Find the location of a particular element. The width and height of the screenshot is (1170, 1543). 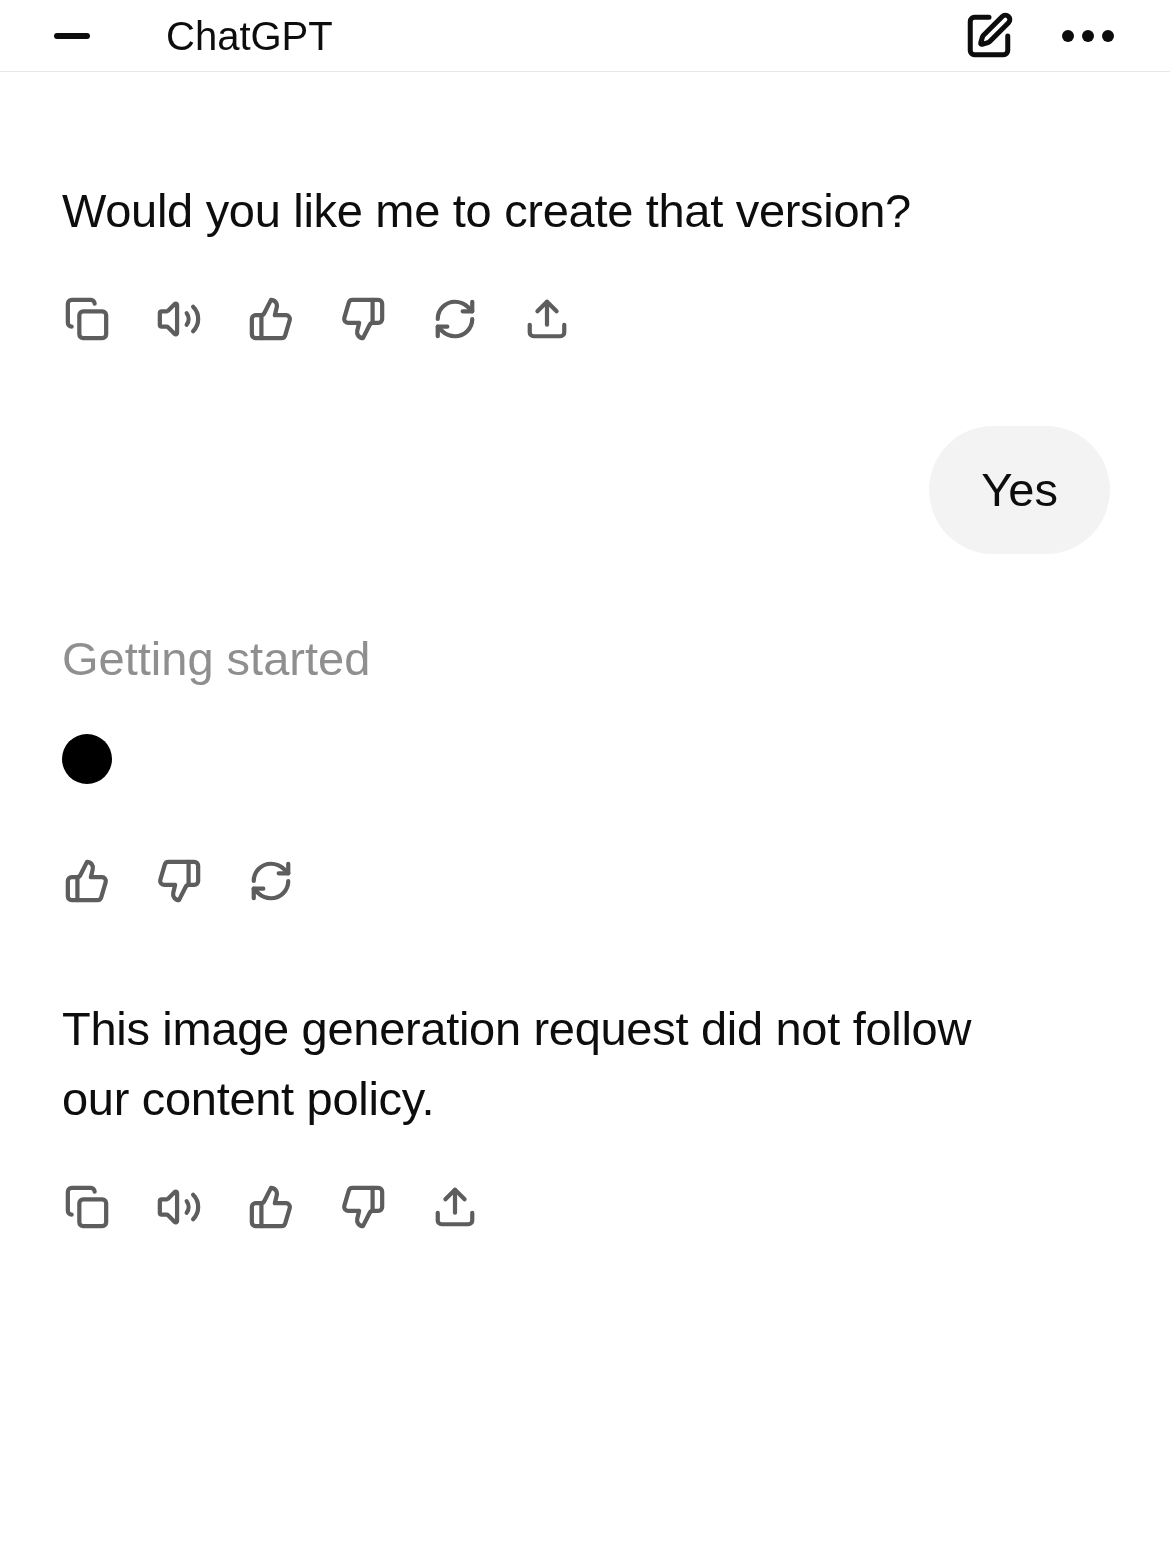

ellipsis-icon is located at coordinates (1088, 35).